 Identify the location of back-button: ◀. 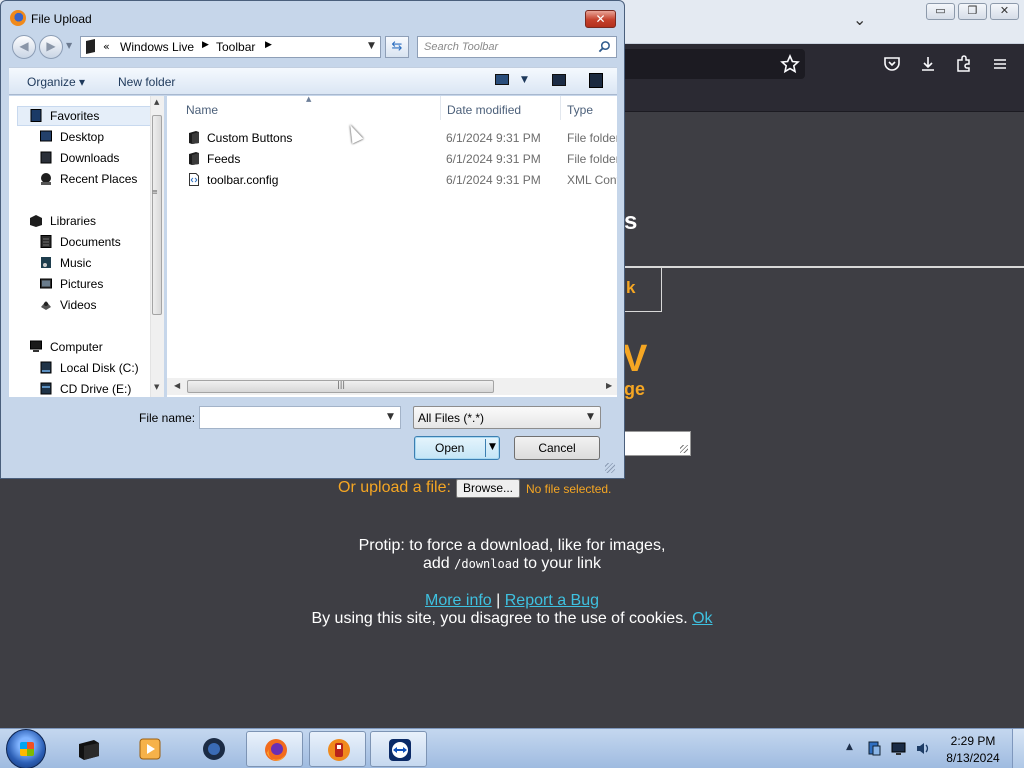
(24, 47).